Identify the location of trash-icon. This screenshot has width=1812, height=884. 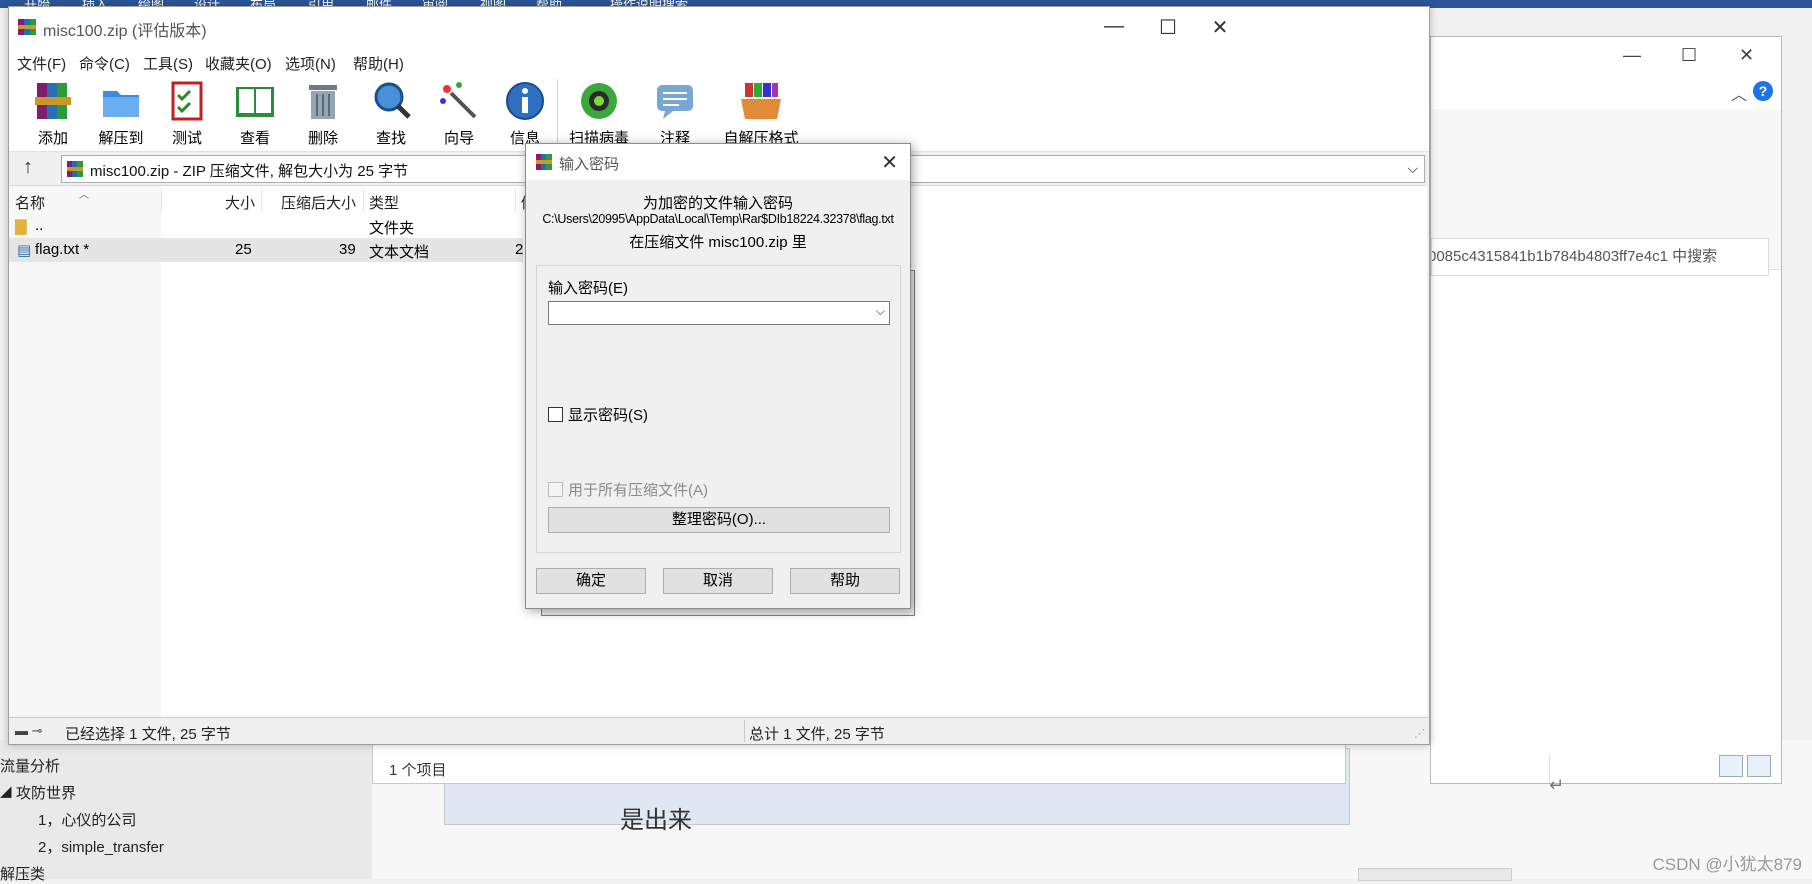
(323, 102).